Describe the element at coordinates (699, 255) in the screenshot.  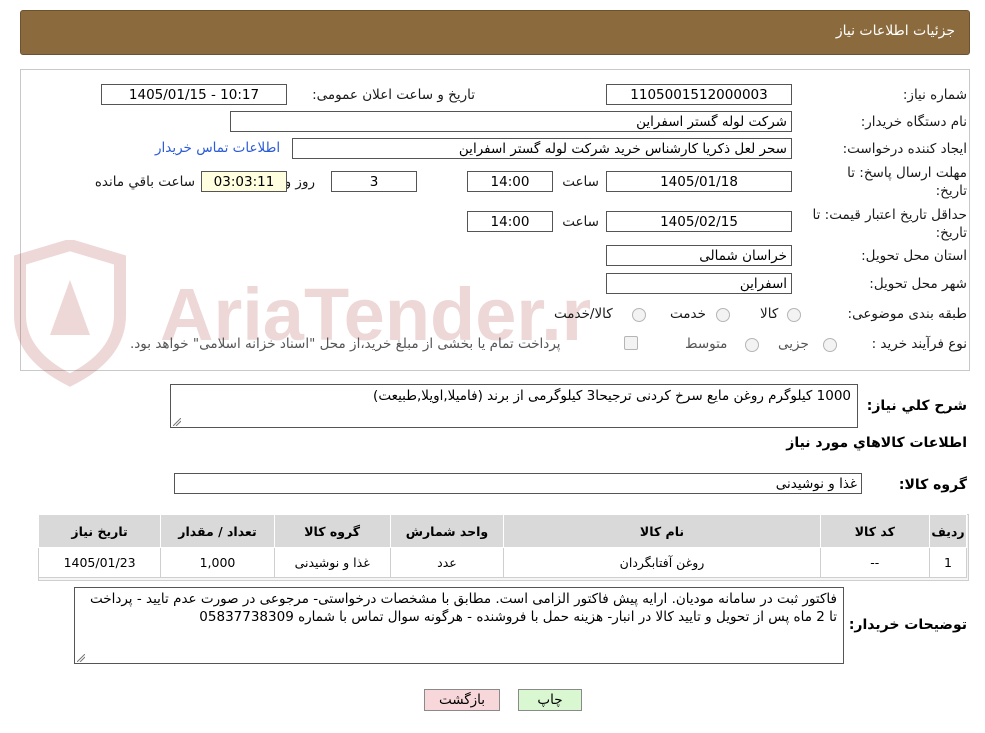
I see `province-field: خراسان شمالی` at that location.